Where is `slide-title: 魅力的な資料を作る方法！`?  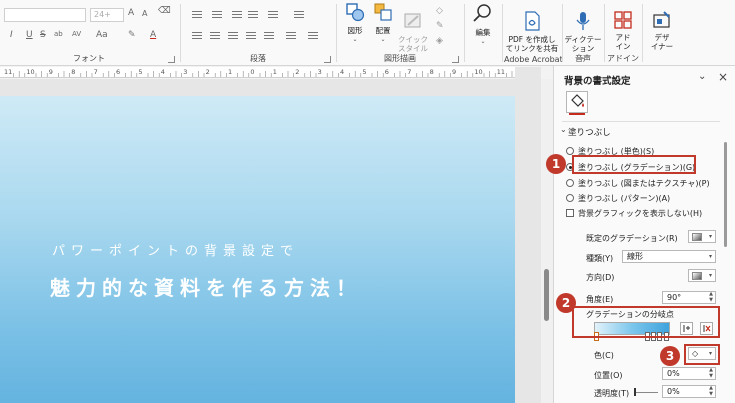 slide-title: 魅力的な資料を作る方法！ is located at coordinates (206, 286).